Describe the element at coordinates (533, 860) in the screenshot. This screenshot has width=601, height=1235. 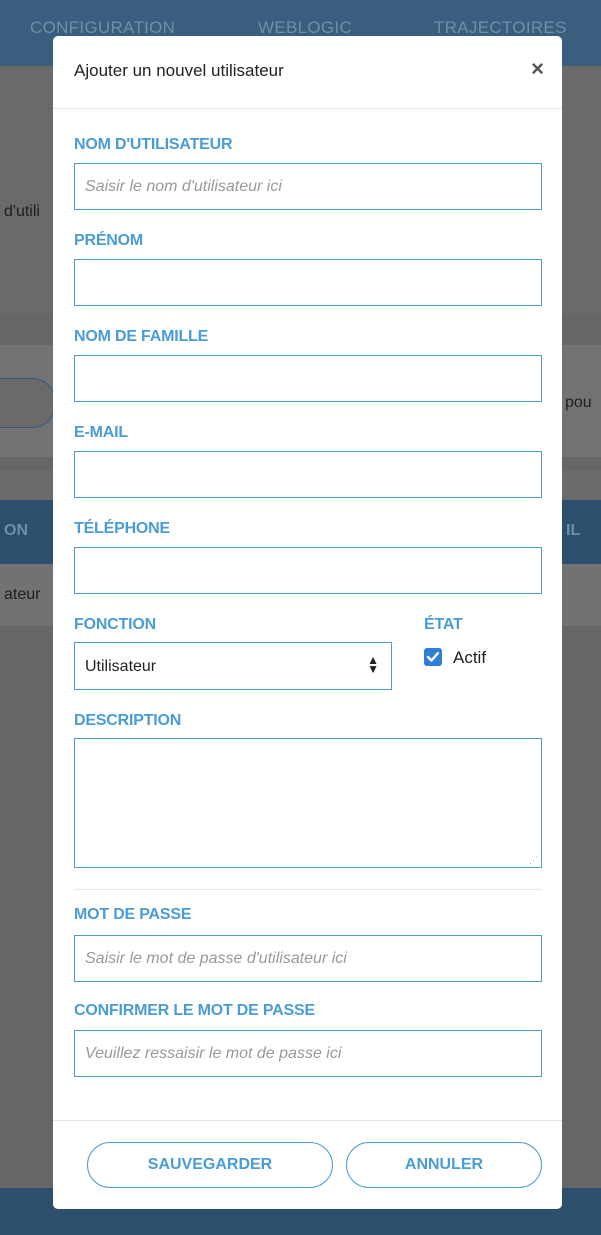
I see `resize-grip-icon: ⋰` at that location.